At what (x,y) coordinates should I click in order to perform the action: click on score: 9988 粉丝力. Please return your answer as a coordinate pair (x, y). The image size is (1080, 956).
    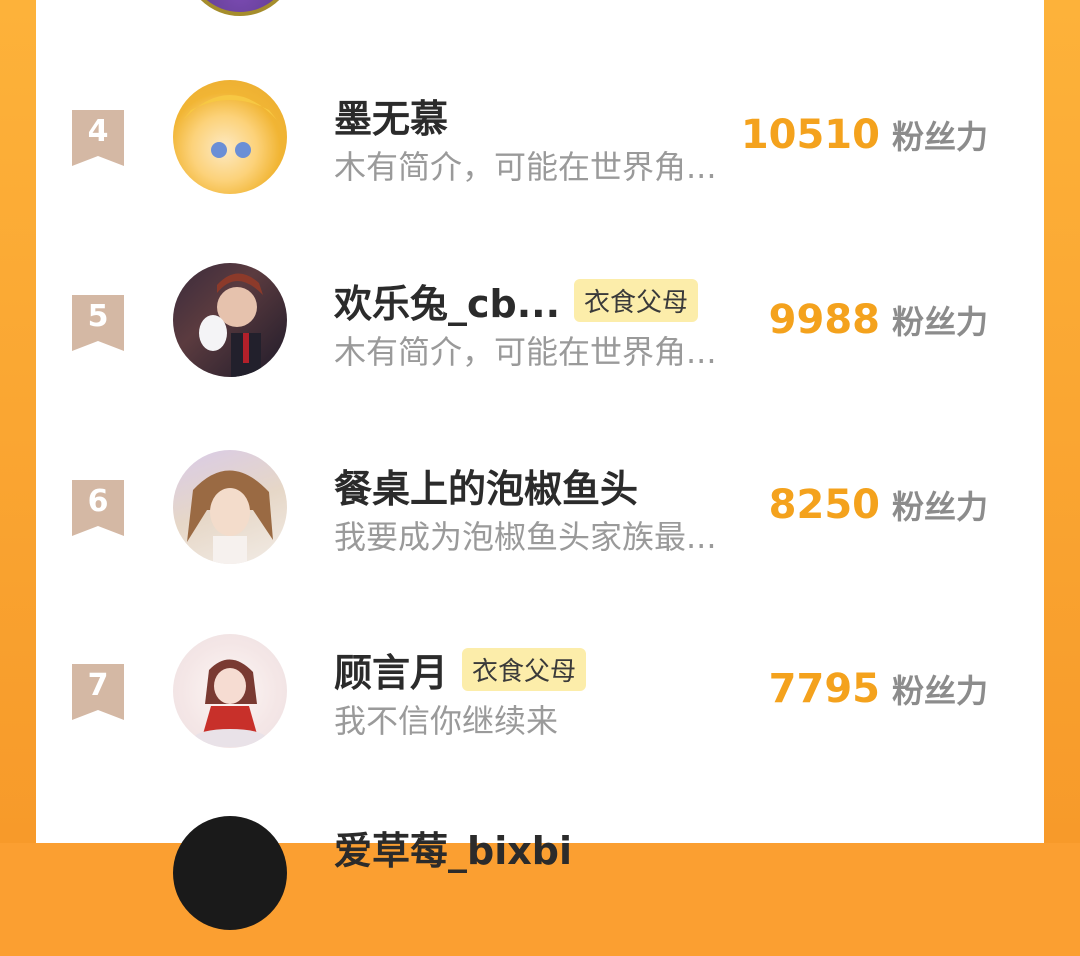
    Looking at the image, I should click on (878, 320).